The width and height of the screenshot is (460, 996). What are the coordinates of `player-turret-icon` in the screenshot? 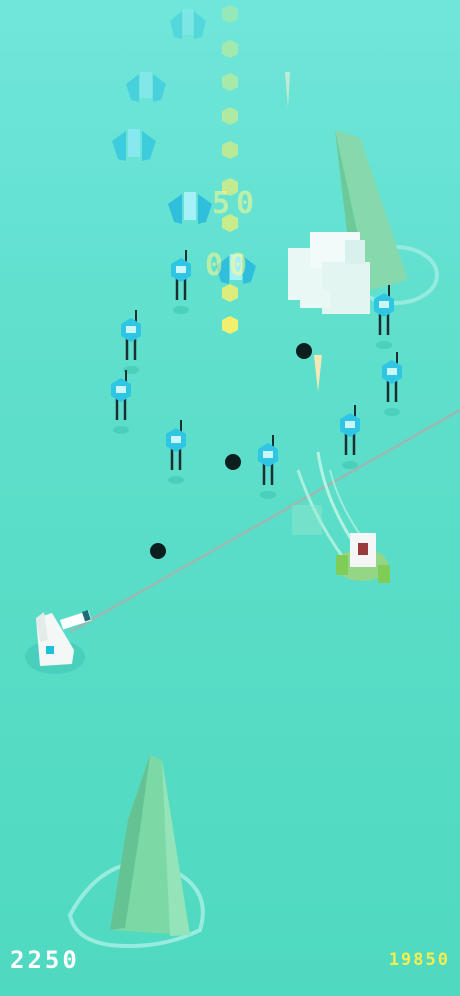 It's located at (58, 642).